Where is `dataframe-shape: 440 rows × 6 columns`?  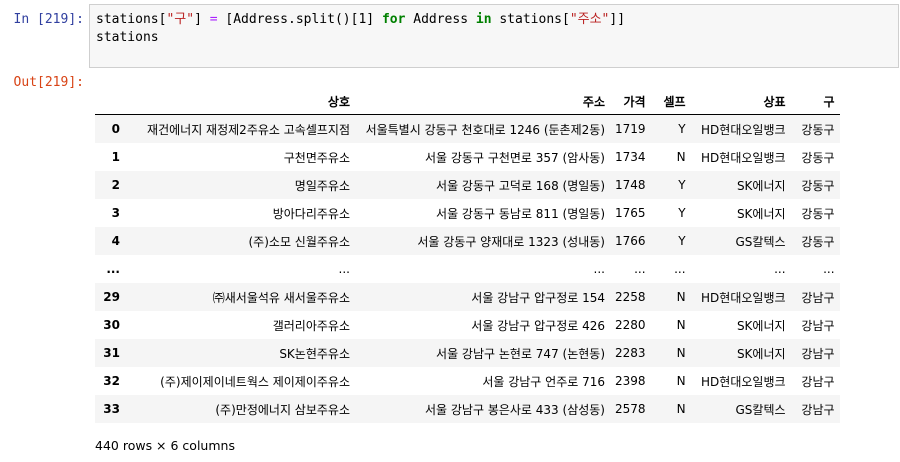 dataframe-shape: 440 rows × 6 columns is located at coordinates (165, 445).